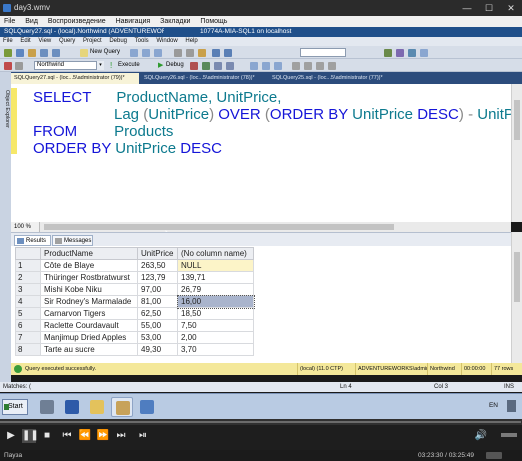  Describe the element at coordinates (114, 66) in the screenshot. I see `execute-icon: !` at that location.